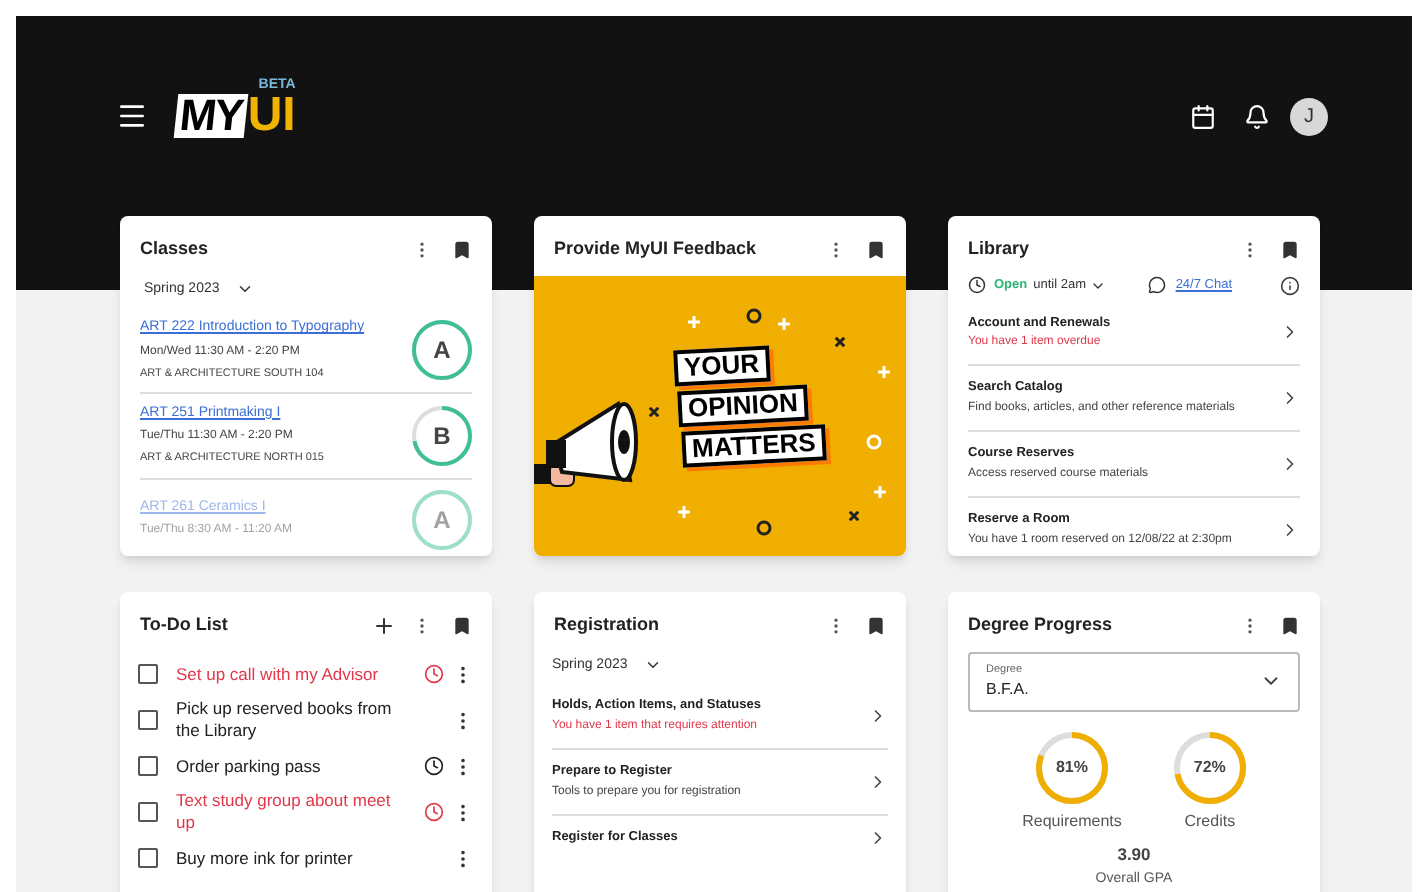 The height and width of the screenshot is (892, 1420). What do you see at coordinates (271, 116) in the screenshot?
I see `logo-text: UI` at bounding box center [271, 116].